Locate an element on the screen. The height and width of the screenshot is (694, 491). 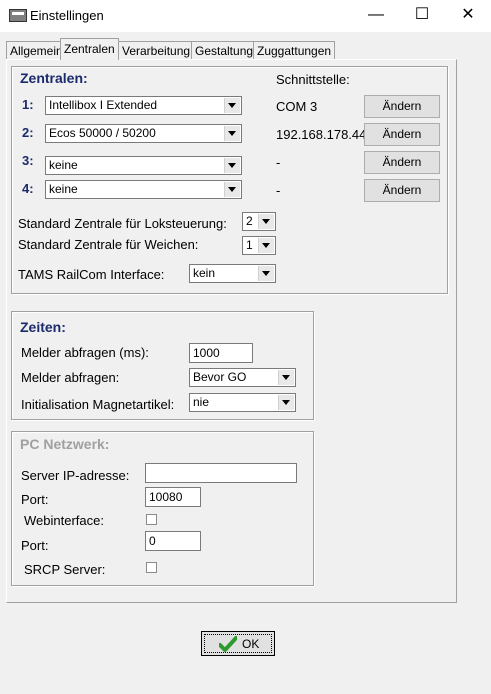
std-weichen-select: 1 is located at coordinates (259, 245).